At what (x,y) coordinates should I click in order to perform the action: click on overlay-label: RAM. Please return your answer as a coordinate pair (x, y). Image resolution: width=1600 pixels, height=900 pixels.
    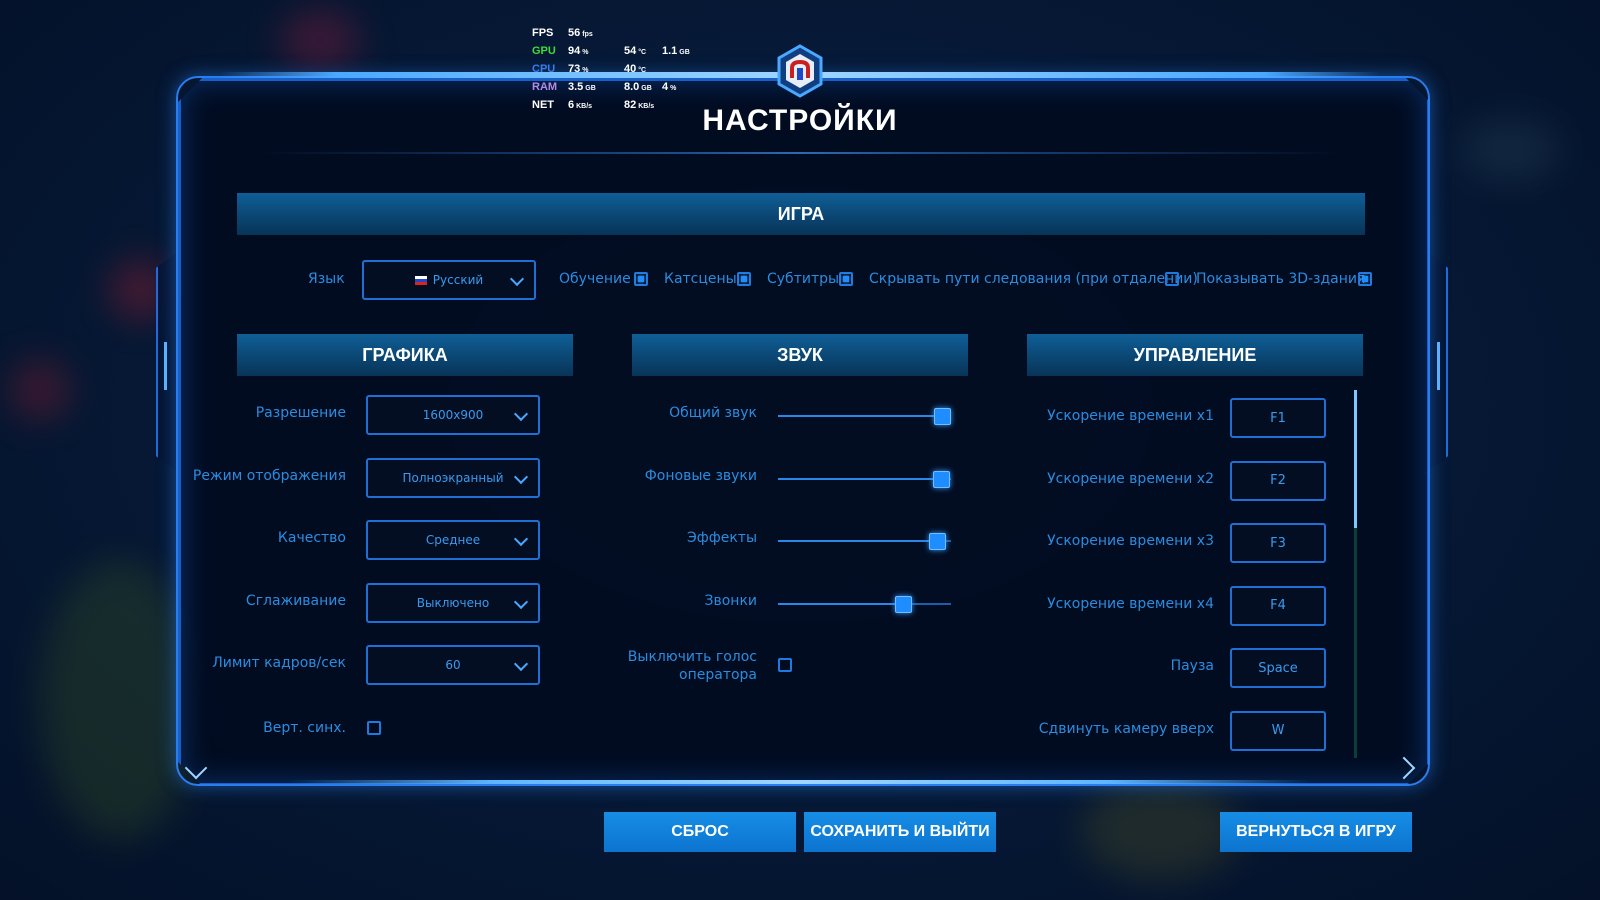
    Looking at the image, I should click on (545, 87).